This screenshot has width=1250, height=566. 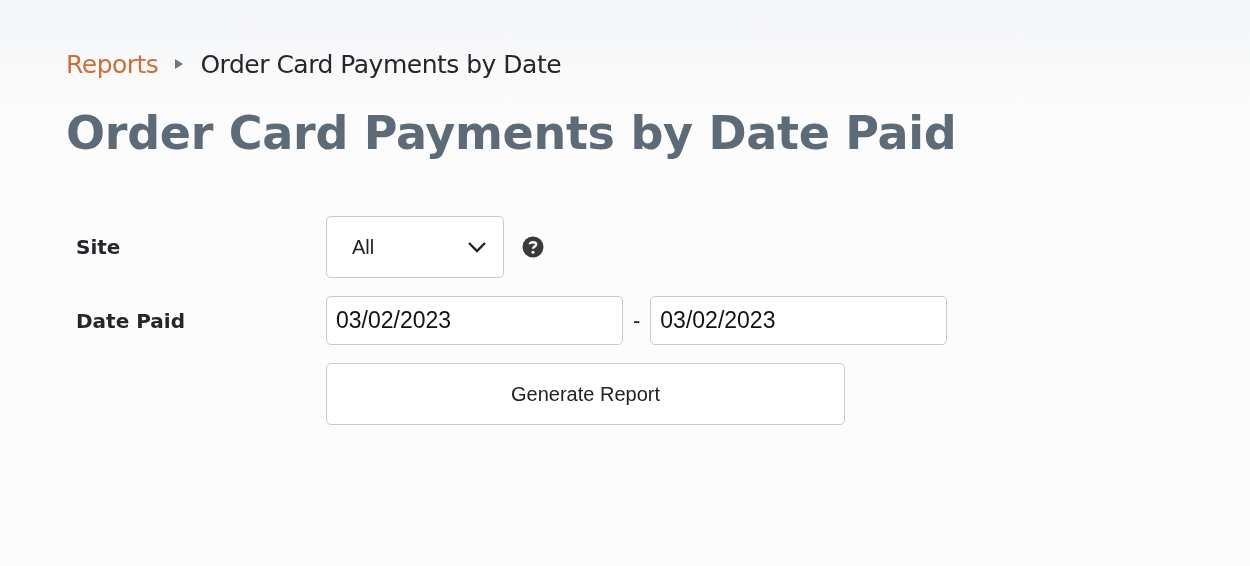 What do you see at coordinates (381, 64) in the screenshot?
I see `breadcrumb-current: Order Card Payments by Date` at bounding box center [381, 64].